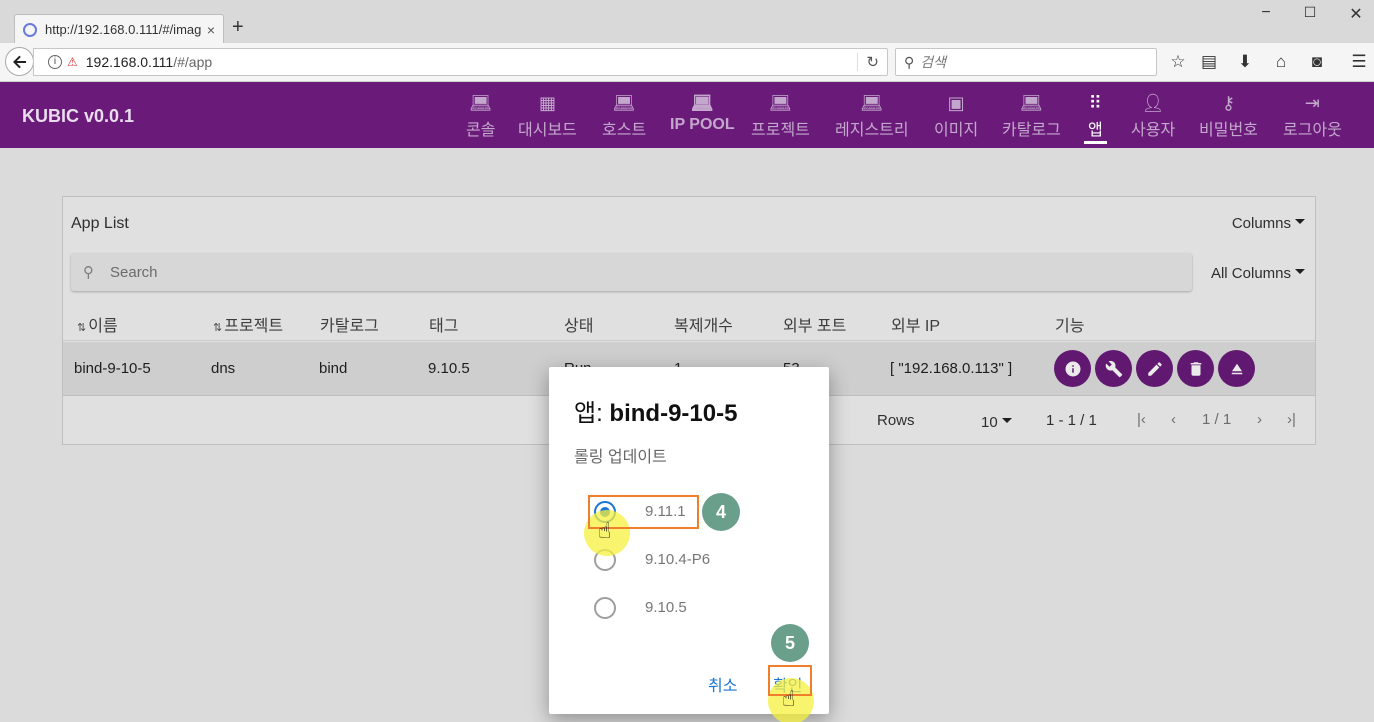 The height and width of the screenshot is (722, 1374). Describe the element at coordinates (956, 103) in the screenshot. I see `image-icon: ▣` at that location.